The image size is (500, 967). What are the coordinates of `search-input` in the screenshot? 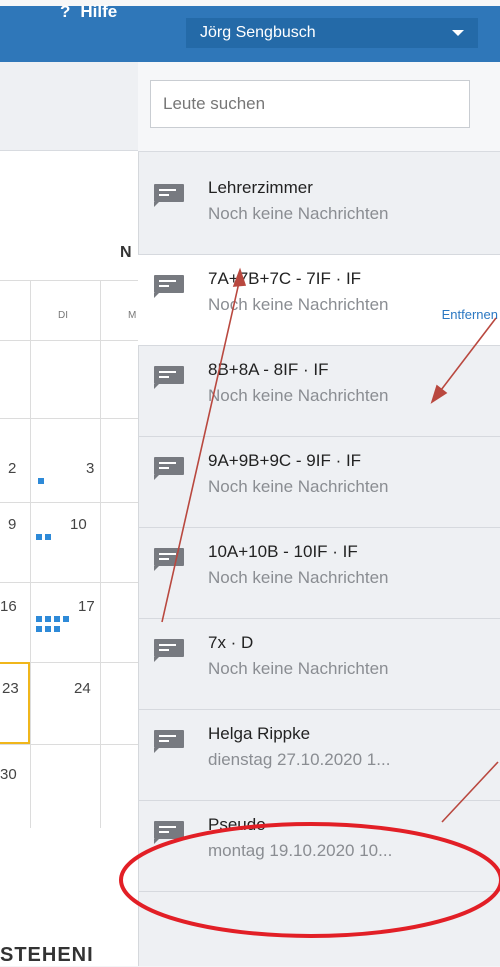 It's located at (310, 104).